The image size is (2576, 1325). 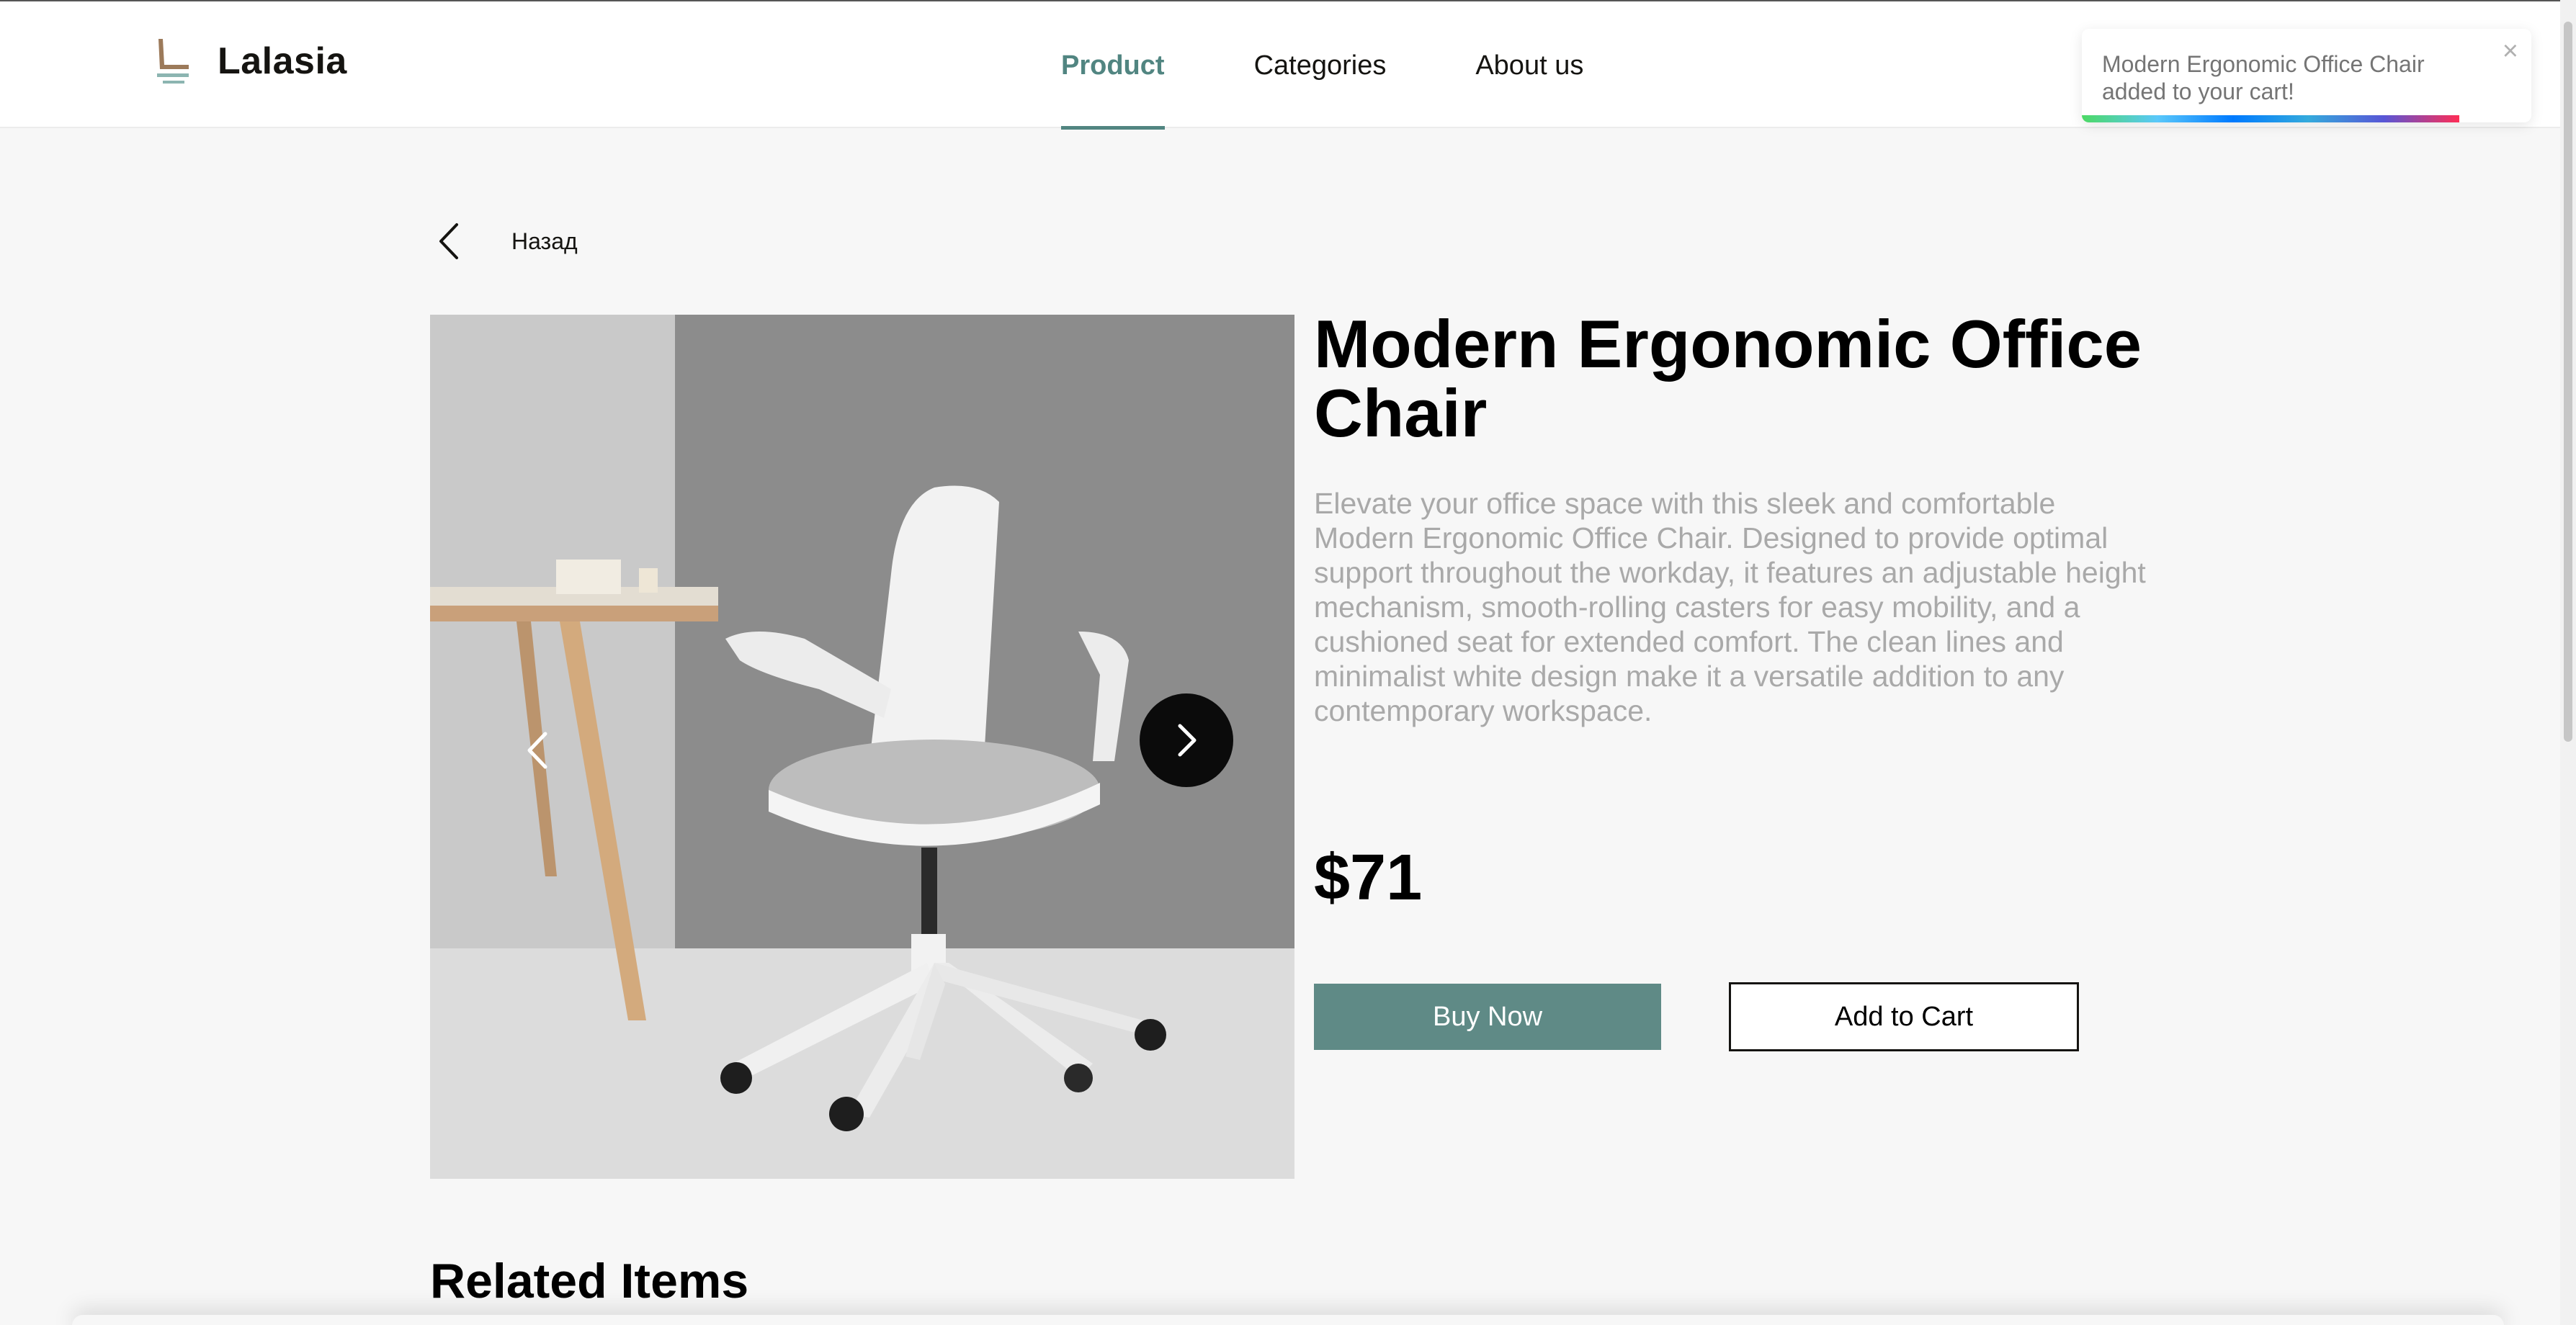 I want to click on scrollbar-thumb, so click(x=2568, y=382).